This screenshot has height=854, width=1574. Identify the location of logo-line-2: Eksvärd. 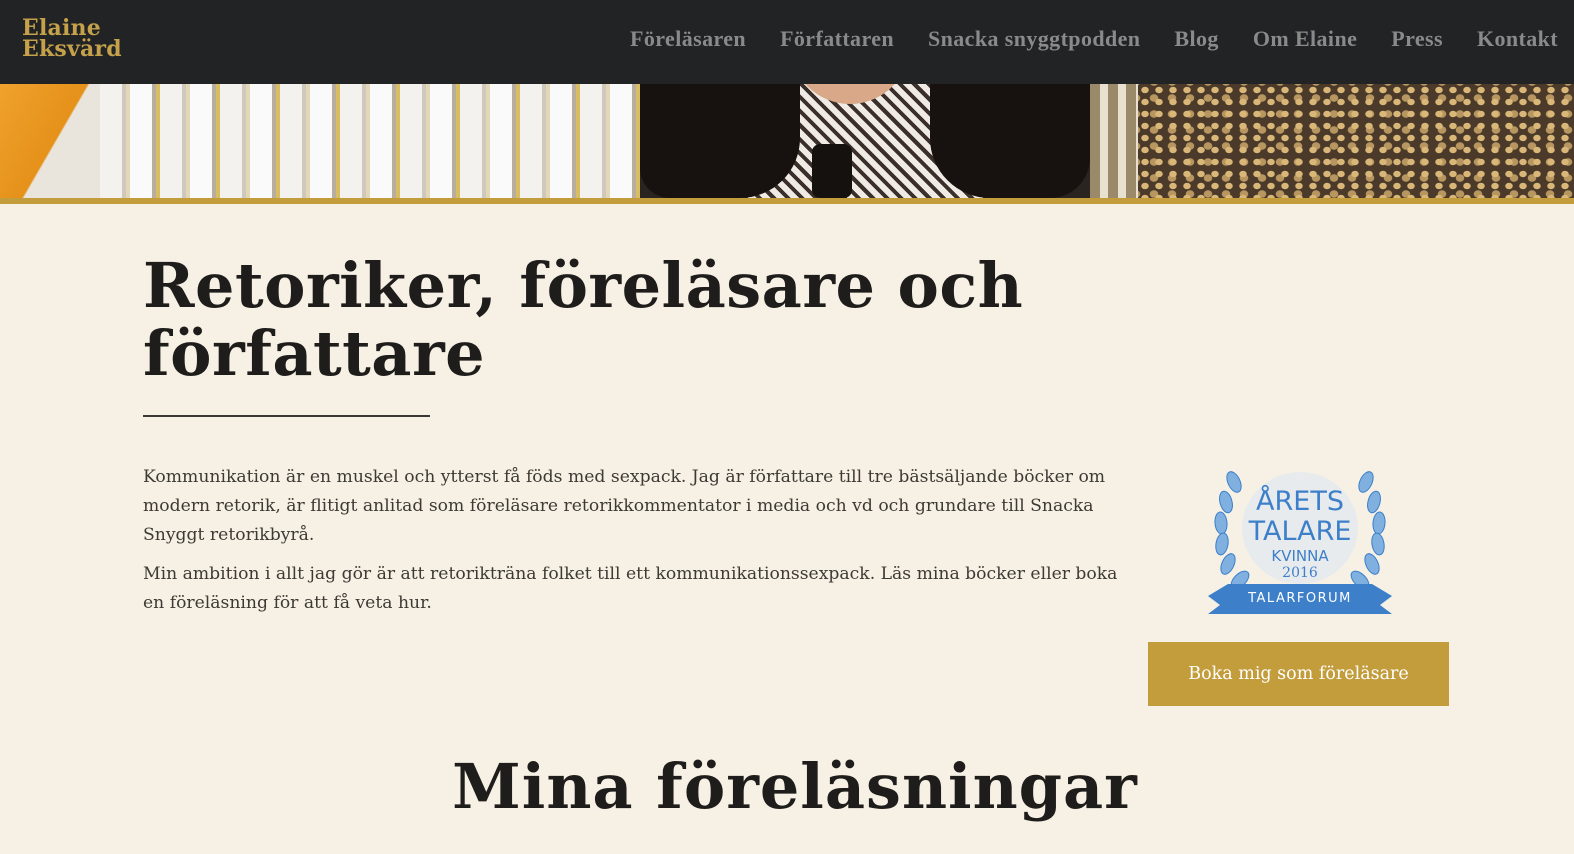
(72, 49).